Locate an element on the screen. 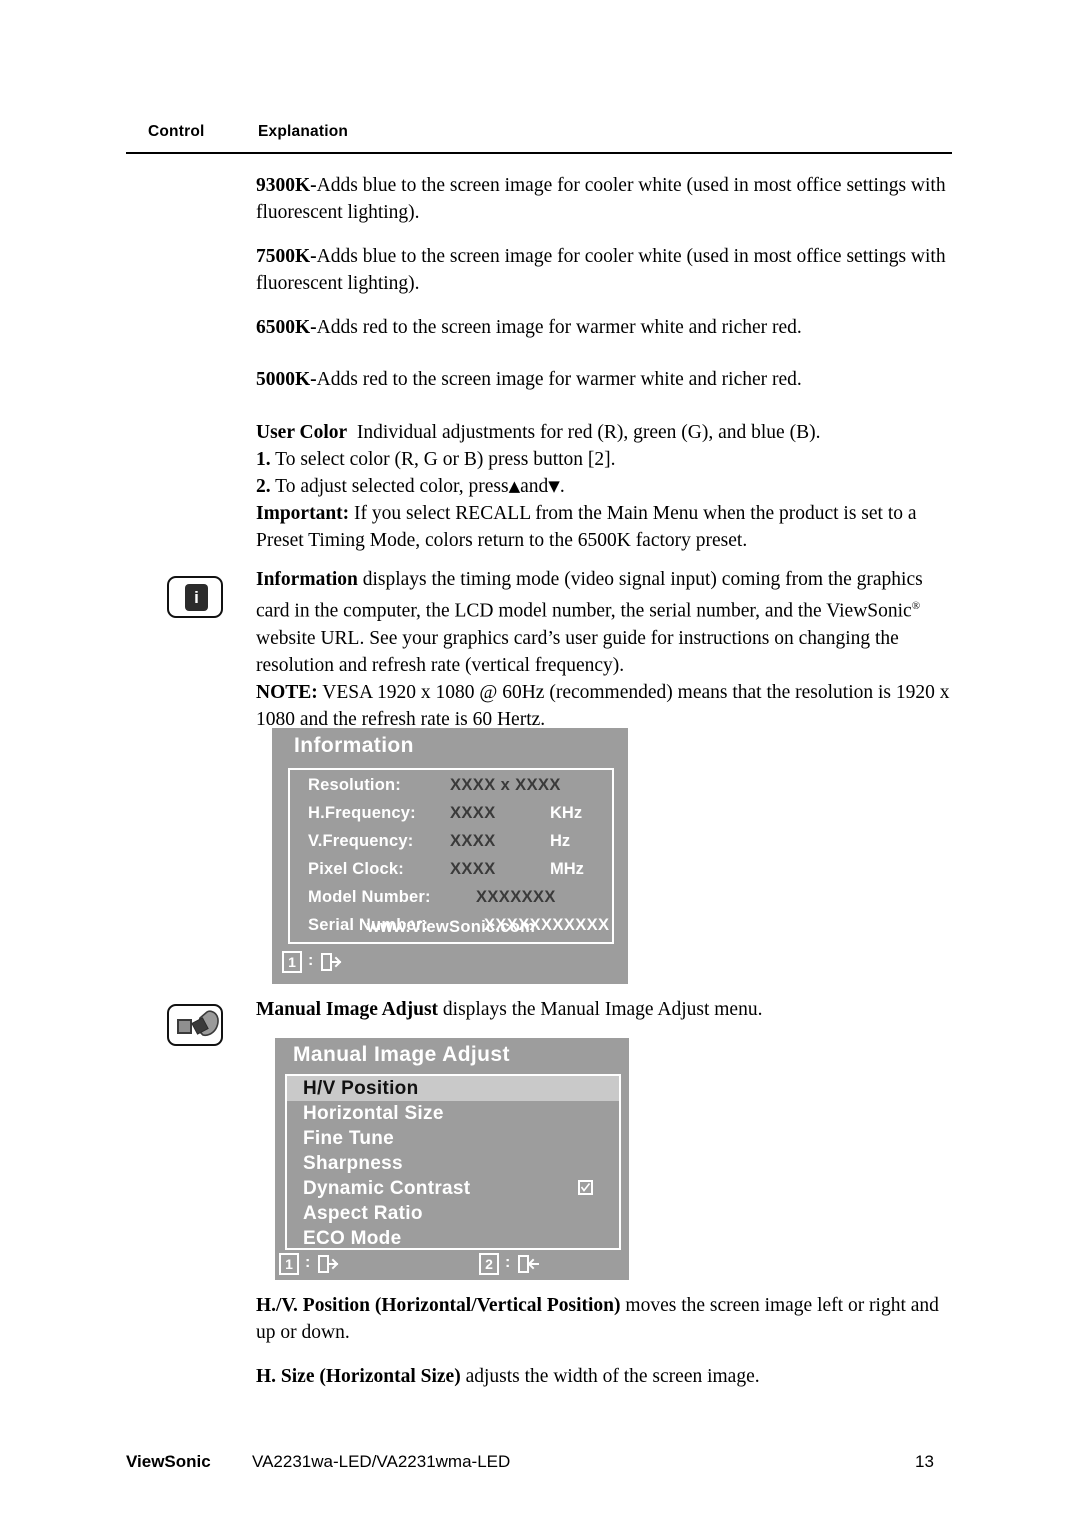 The height and width of the screenshot is (1527, 1080). menu-item-dynamic-contrast: Dynamic Contrast is located at coordinates (453, 1188).